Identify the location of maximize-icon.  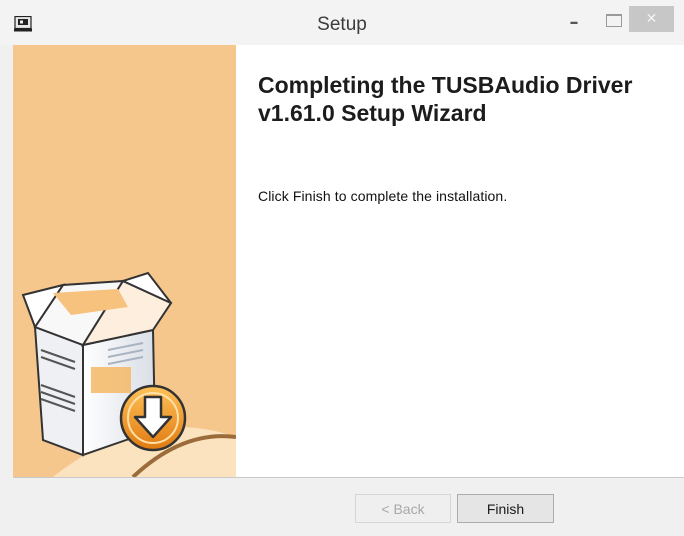
(614, 20).